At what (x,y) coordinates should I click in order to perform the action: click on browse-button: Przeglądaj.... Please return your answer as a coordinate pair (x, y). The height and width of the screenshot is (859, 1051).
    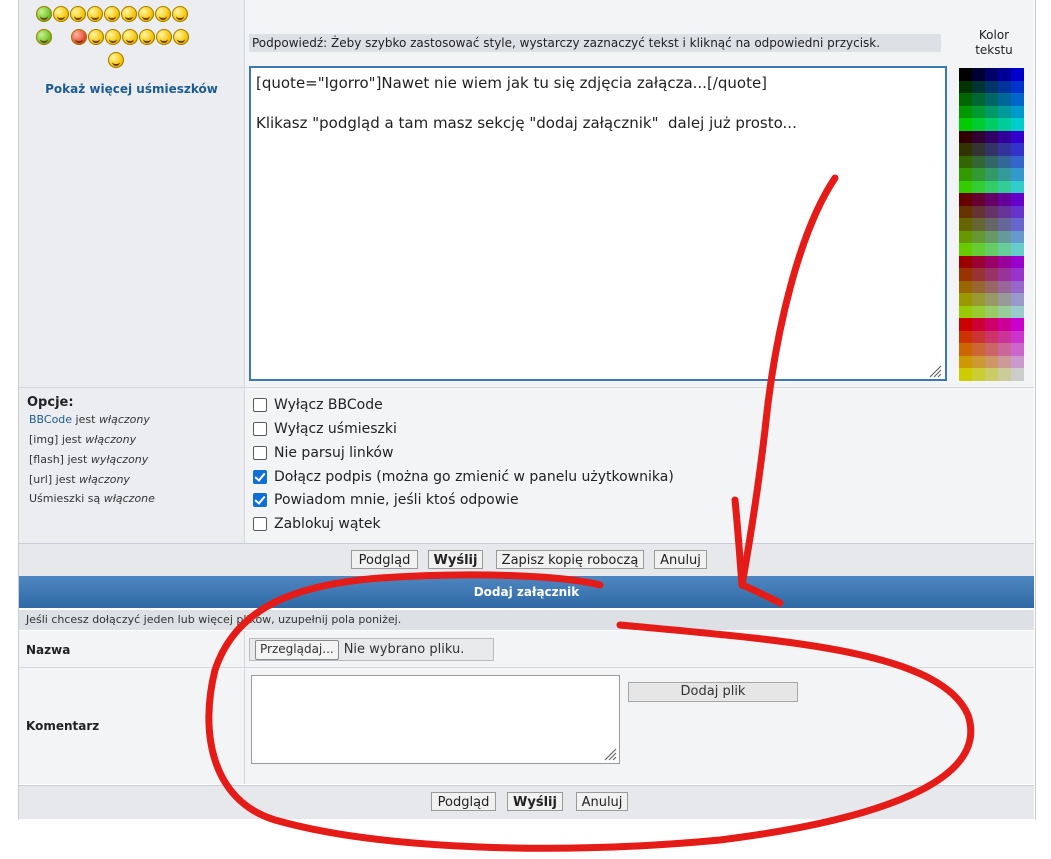
    Looking at the image, I should click on (297, 649).